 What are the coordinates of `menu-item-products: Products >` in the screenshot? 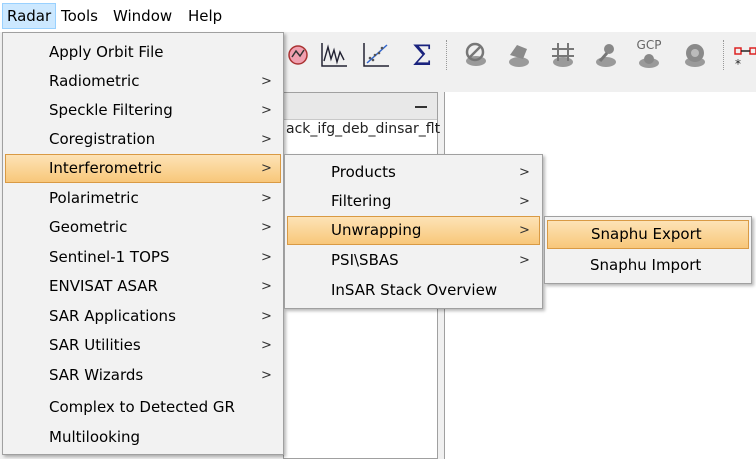 It's located at (413, 172).